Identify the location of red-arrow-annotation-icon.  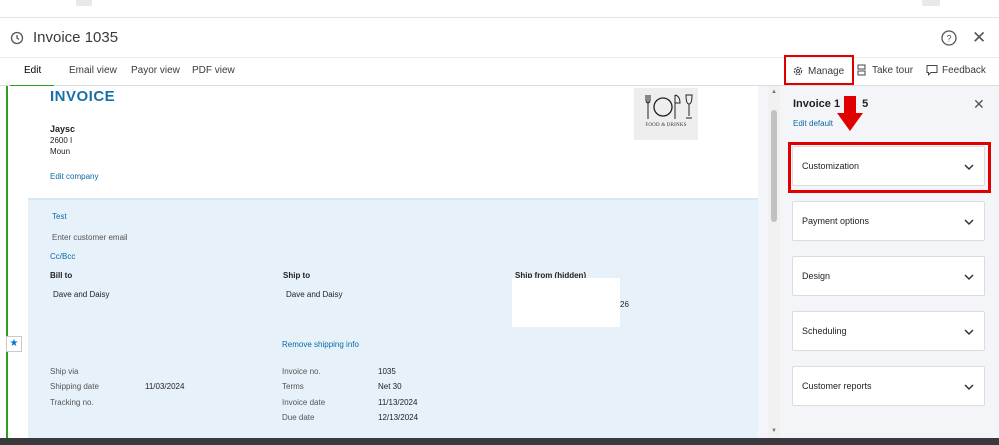
(850, 113).